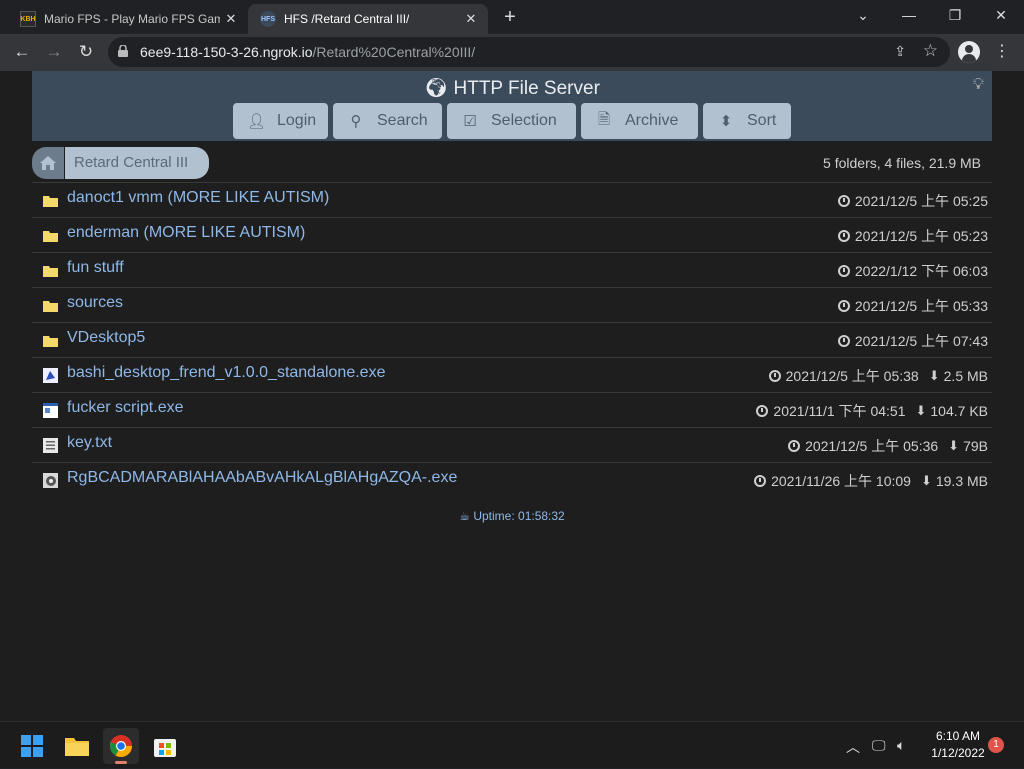  I want to click on tab-search-icon: ⌄, so click(863, 16).